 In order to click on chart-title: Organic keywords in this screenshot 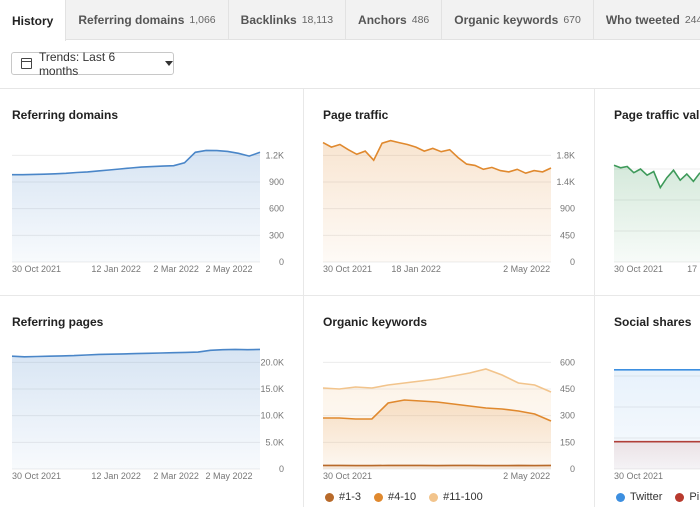, I will do `click(375, 322)`.